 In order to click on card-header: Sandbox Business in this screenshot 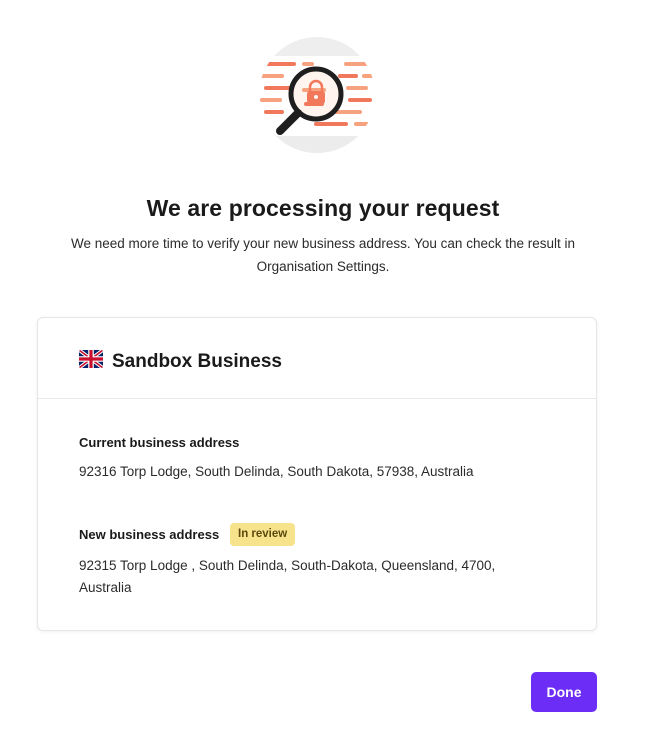, I will do `click(317, 358)`.